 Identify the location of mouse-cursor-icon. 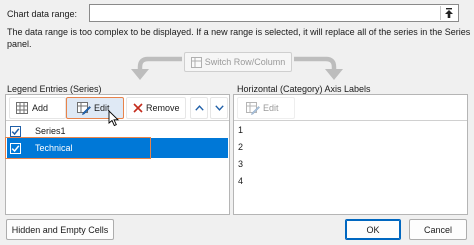
(114, 118).